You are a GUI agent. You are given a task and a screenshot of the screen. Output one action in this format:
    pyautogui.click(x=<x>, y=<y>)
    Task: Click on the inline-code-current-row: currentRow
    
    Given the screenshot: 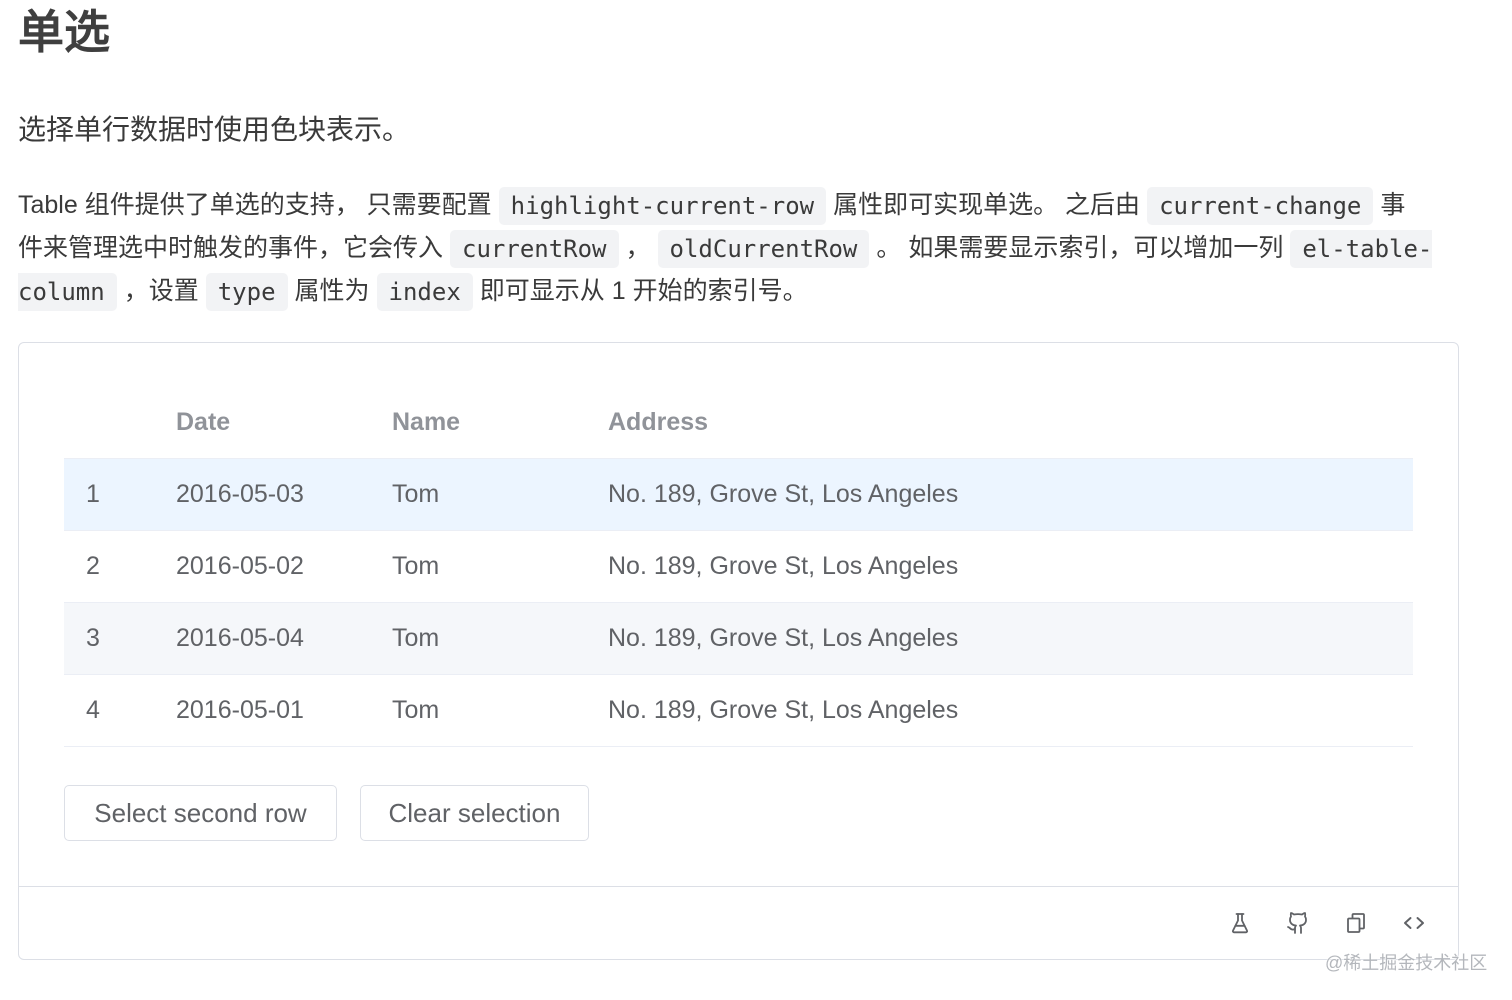 What is the action you would take?
    pyautogui.click(x=534, y=248)
    